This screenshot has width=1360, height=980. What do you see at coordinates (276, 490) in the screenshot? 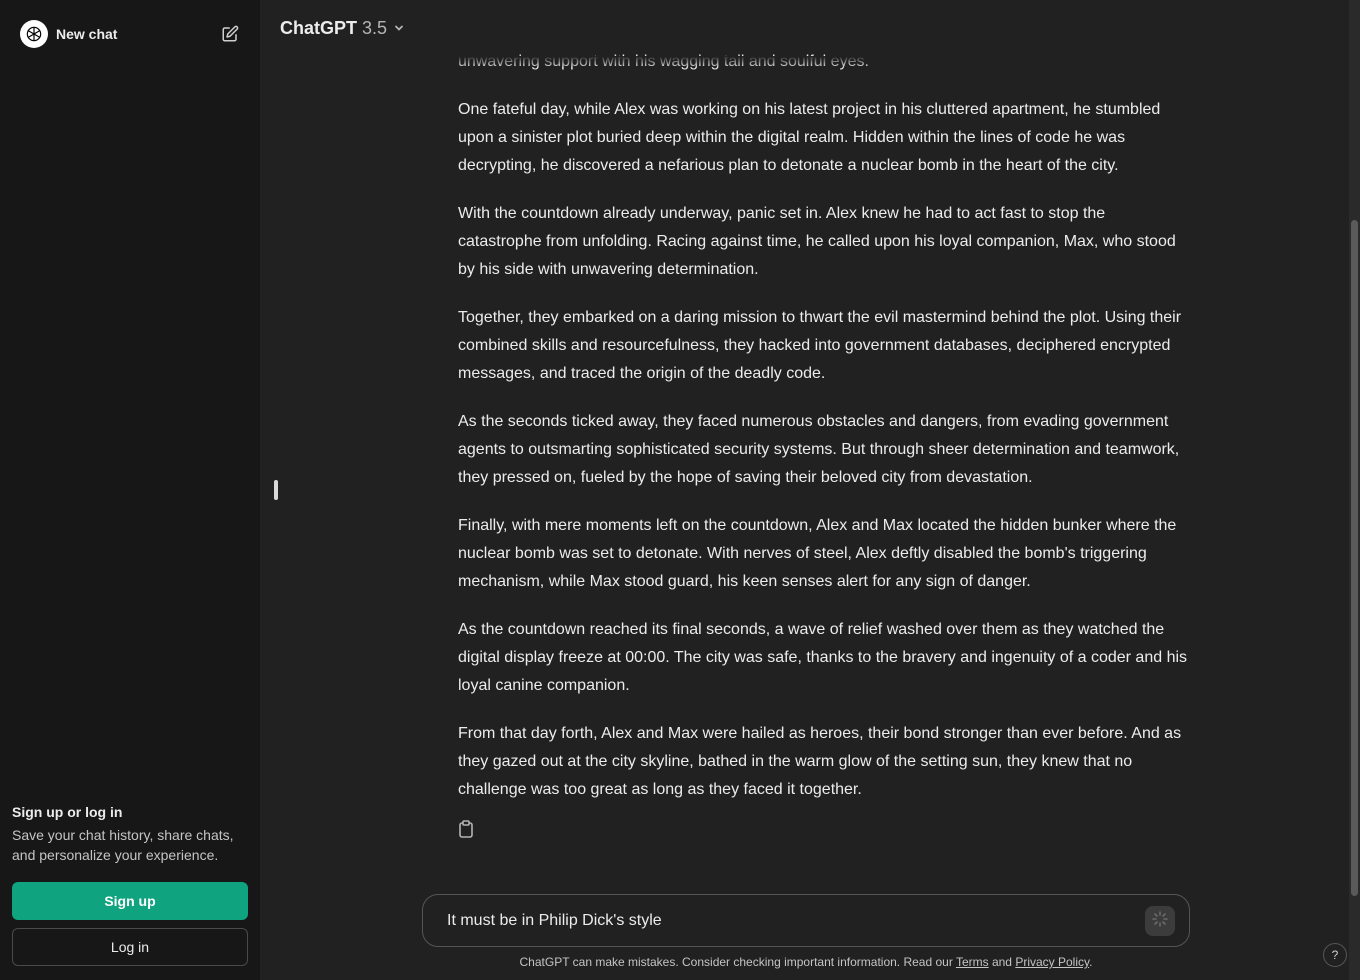
I see `sidebar-resize-handle` at bounding box center [276, 490].